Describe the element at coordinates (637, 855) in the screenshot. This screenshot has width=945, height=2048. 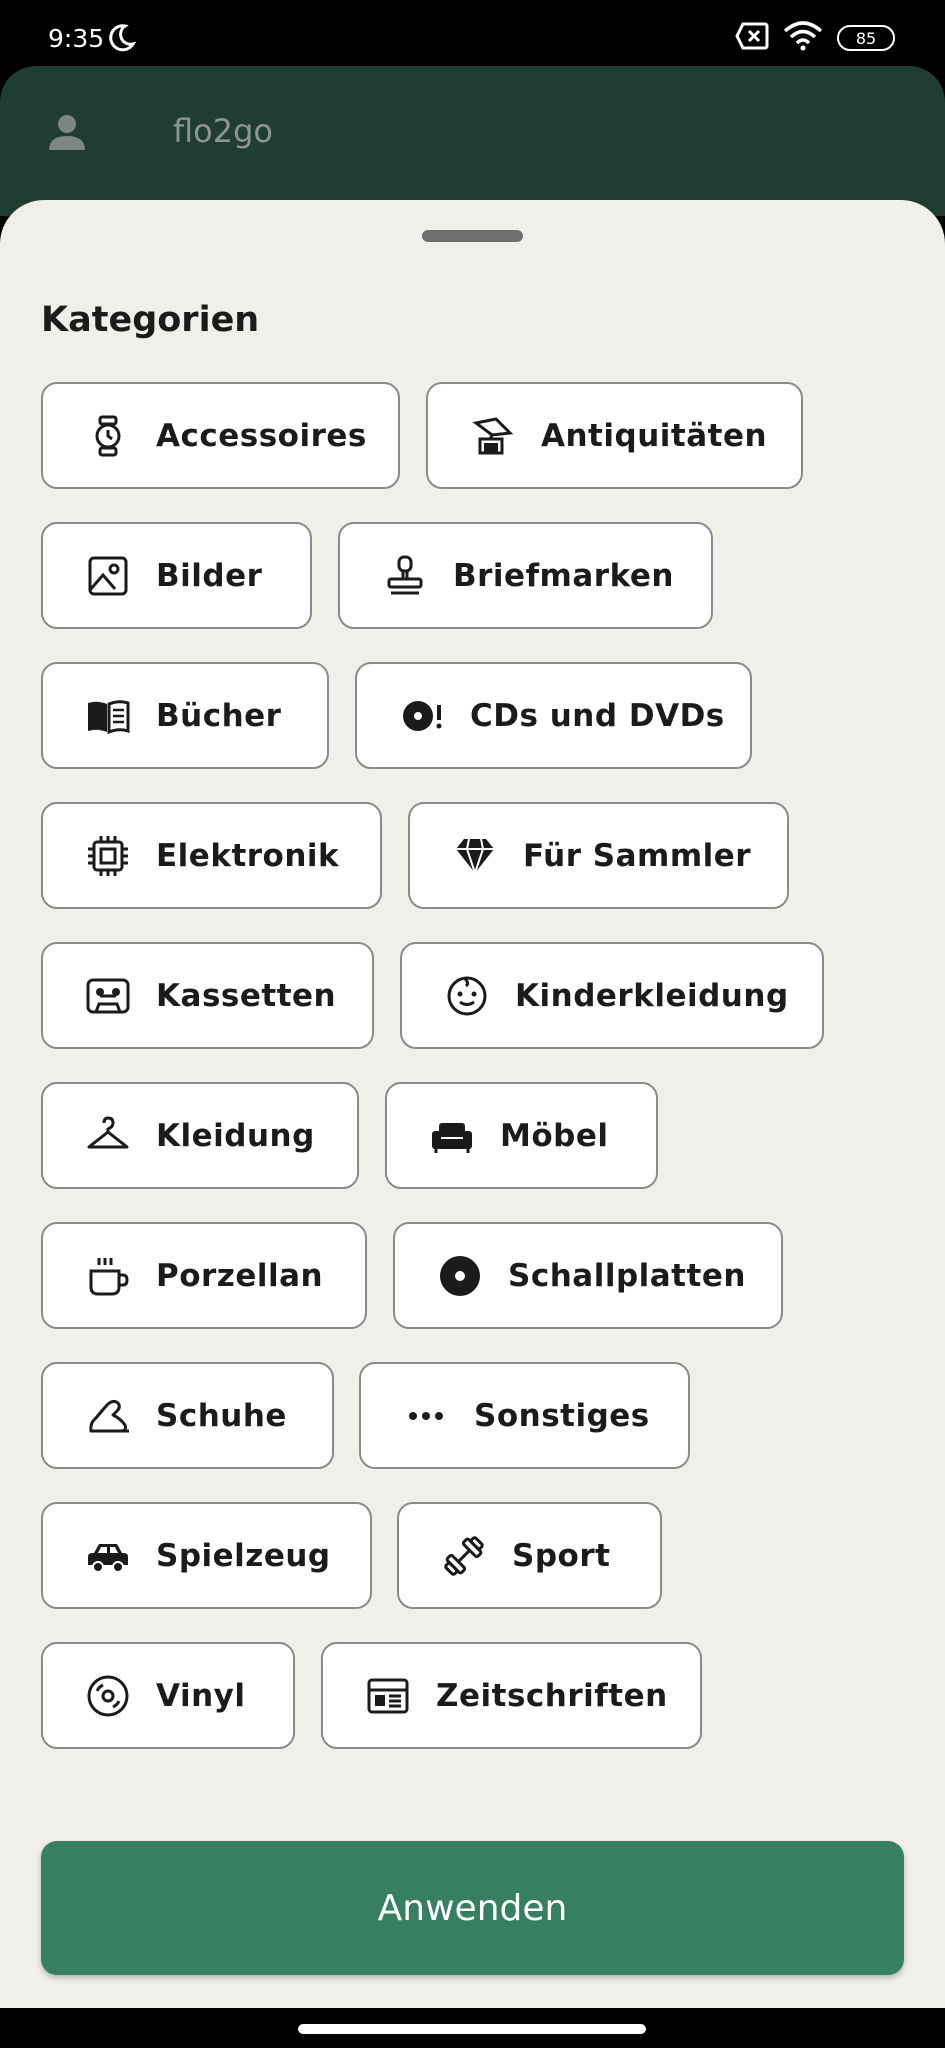
I see `category-label: Für Sammler` at that location.